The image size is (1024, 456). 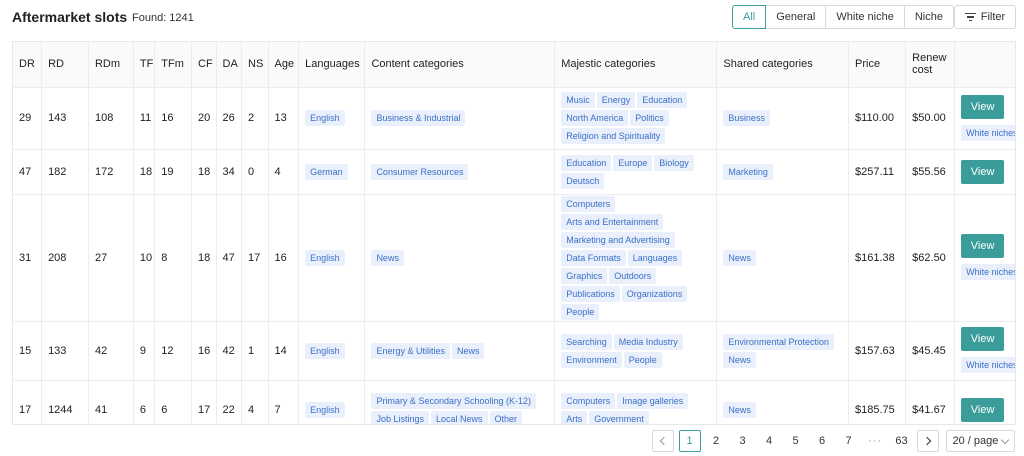 What do you see at coordinates (595, 118) in the screenshot?
I see `majestic-category-tag: North America` at bounding box center [595, 118].